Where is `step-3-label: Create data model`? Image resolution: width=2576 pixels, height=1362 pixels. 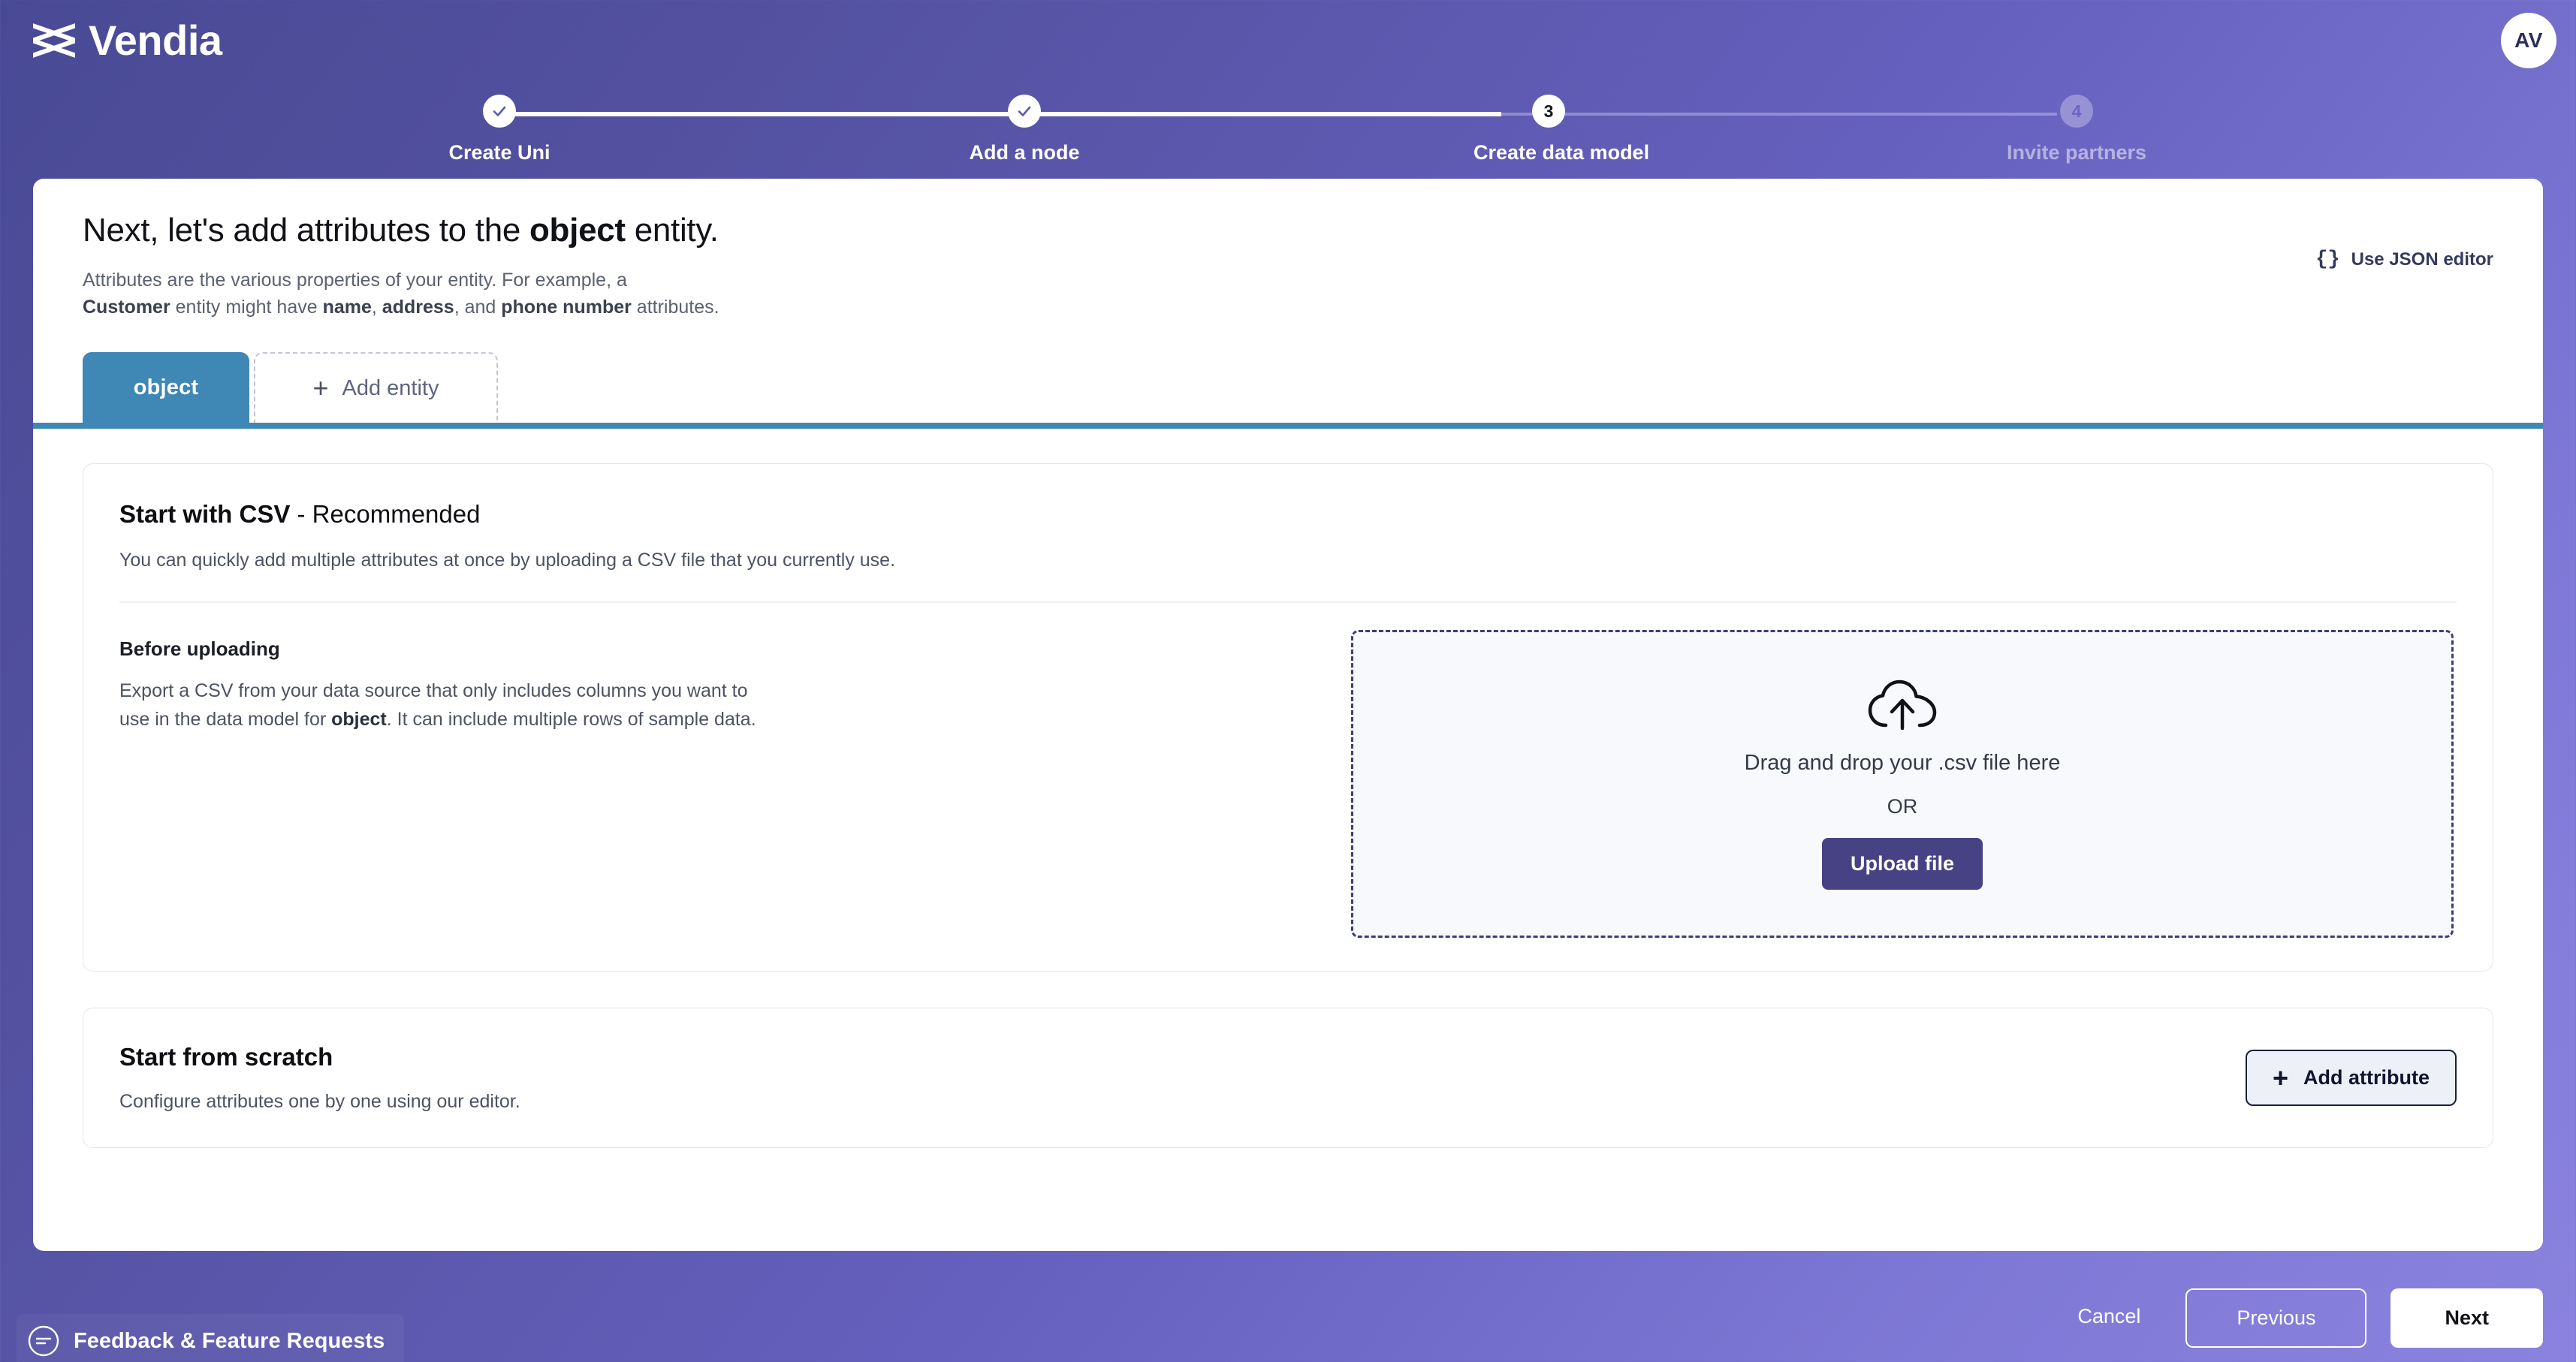
step-3-label: Create data model is located at coordinates (1562, 152).